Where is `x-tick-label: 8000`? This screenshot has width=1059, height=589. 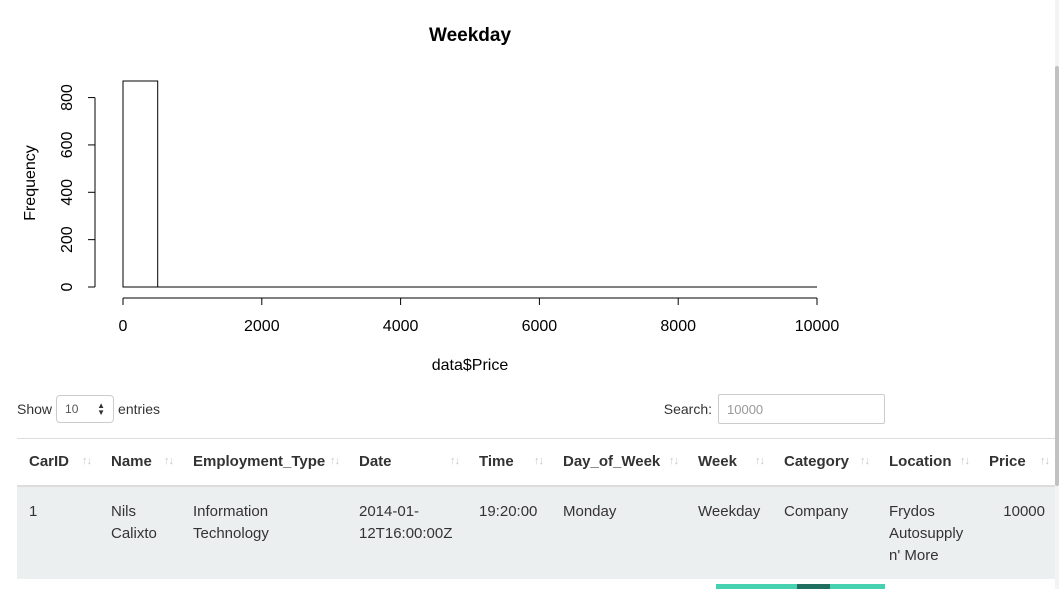 x-tick-label: 8000 is located at coordinates (678, 326).